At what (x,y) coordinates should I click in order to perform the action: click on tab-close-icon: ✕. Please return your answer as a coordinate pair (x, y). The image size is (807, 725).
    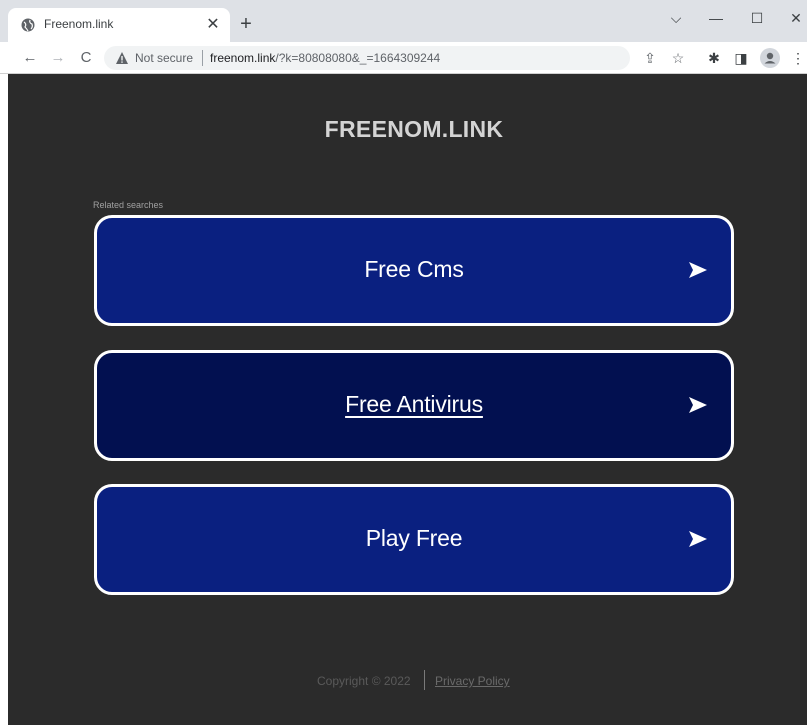
    Looking at the image, I should click on (213, 25).